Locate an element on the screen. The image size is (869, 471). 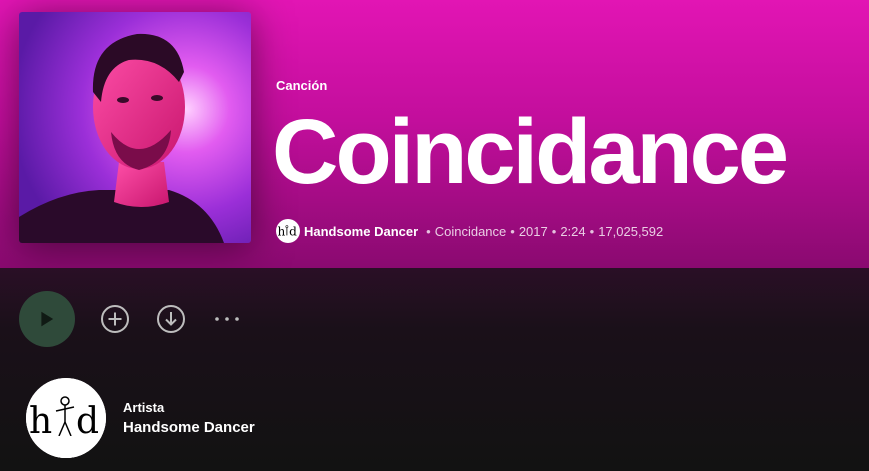
more-options-button is located at coordinates (227, 319).